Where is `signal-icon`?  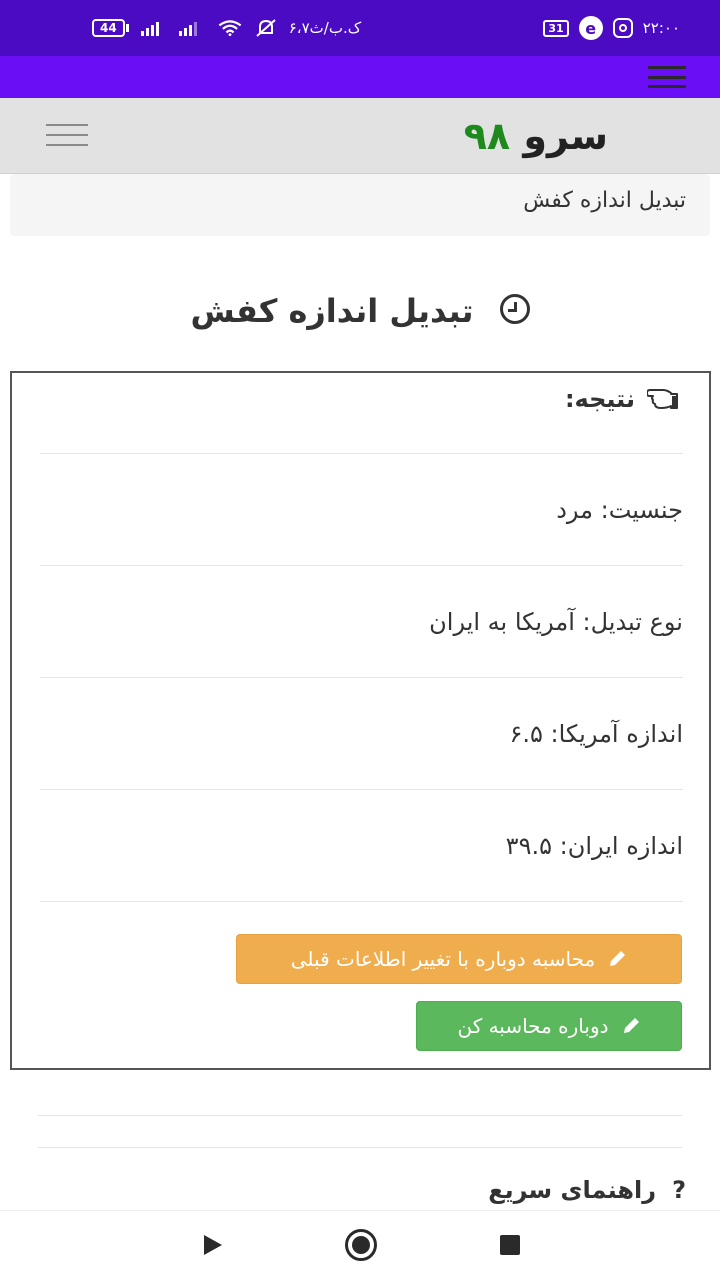 signal-icon is located at coordinates (149, 29).